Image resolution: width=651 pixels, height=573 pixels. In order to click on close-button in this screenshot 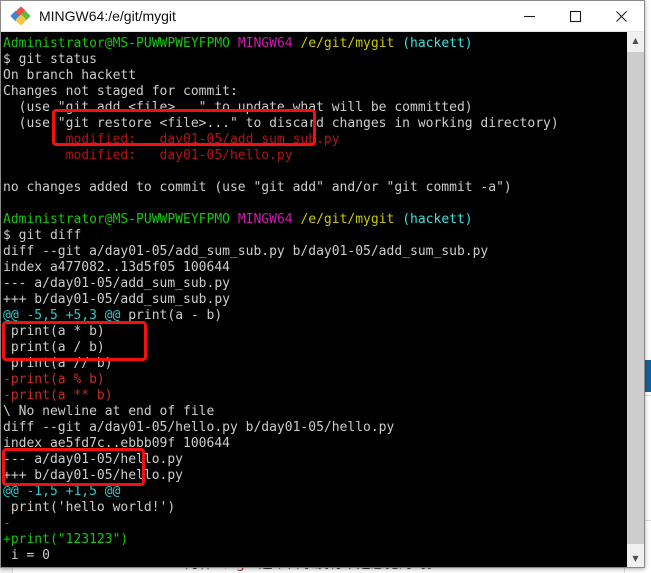, I will do `click(621, 16)`.